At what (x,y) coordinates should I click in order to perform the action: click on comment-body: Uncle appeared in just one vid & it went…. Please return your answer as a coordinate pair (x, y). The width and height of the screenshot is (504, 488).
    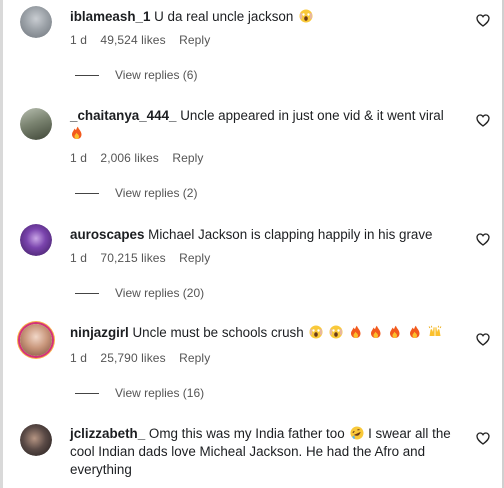
    Looking at the image, I should click on (312, 115).